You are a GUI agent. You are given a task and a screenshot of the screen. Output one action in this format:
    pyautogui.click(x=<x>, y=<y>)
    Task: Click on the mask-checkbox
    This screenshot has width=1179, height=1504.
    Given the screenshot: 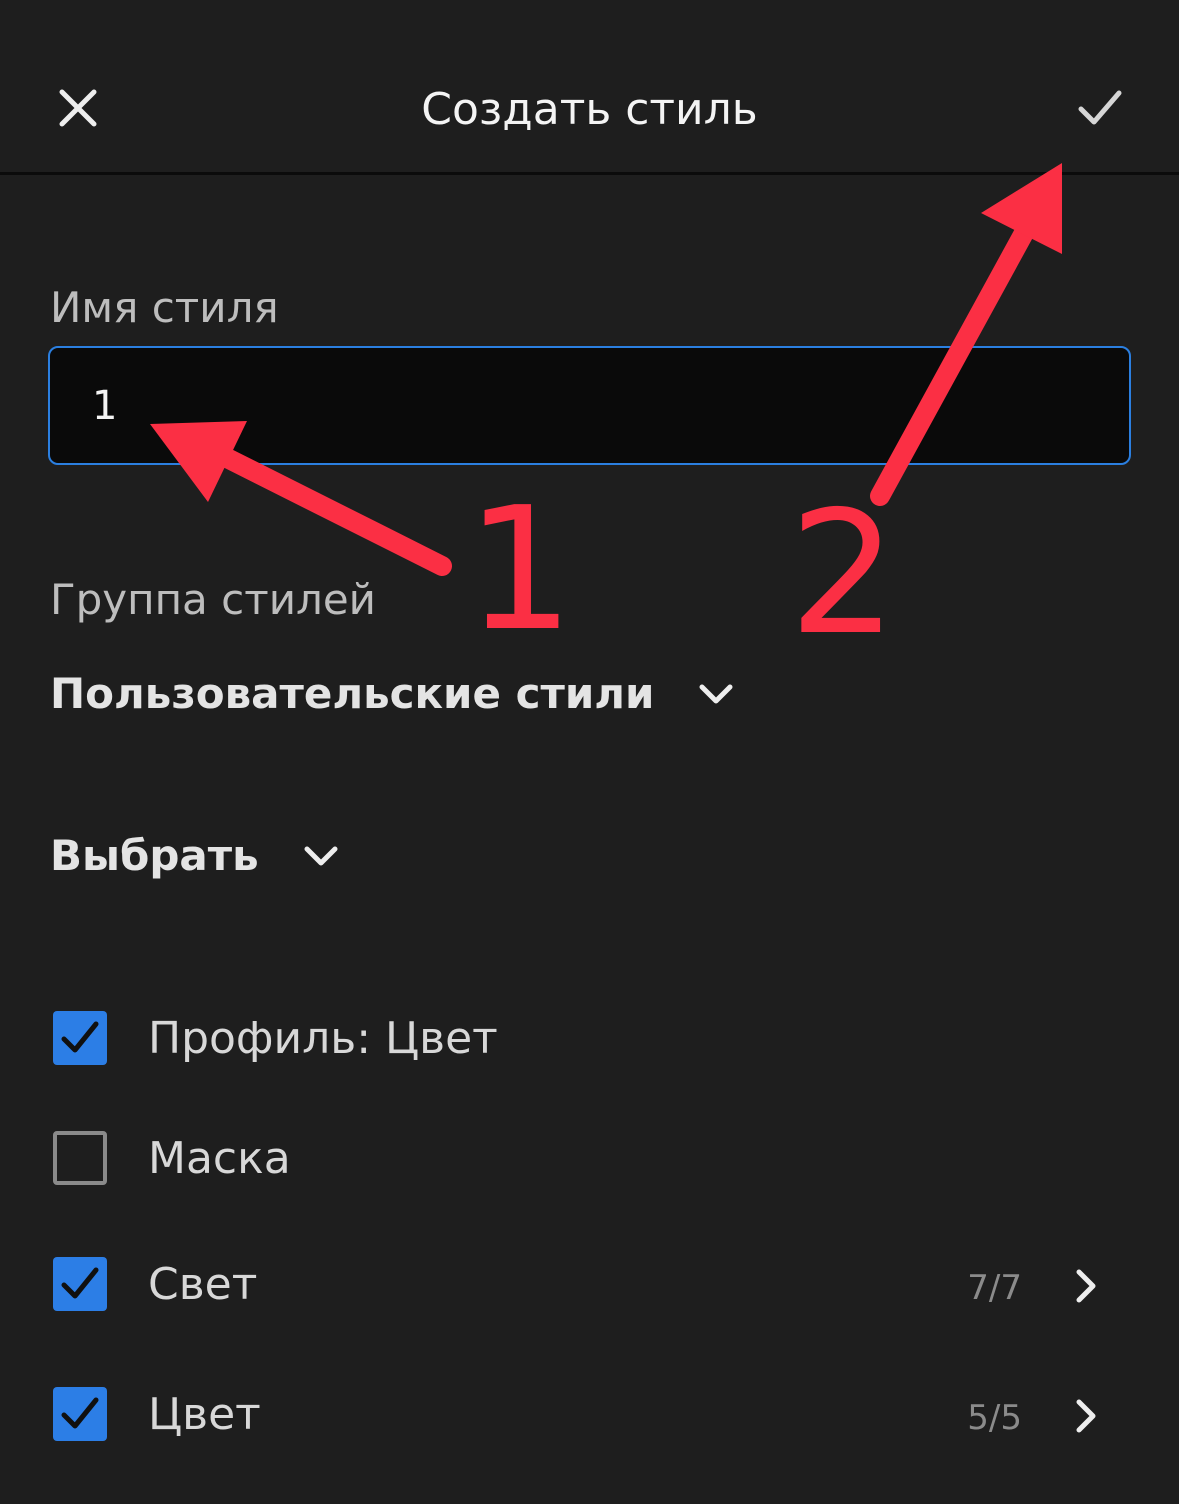 What is the action you would take?
    pyautogui.click(x=80, y=1158)
    